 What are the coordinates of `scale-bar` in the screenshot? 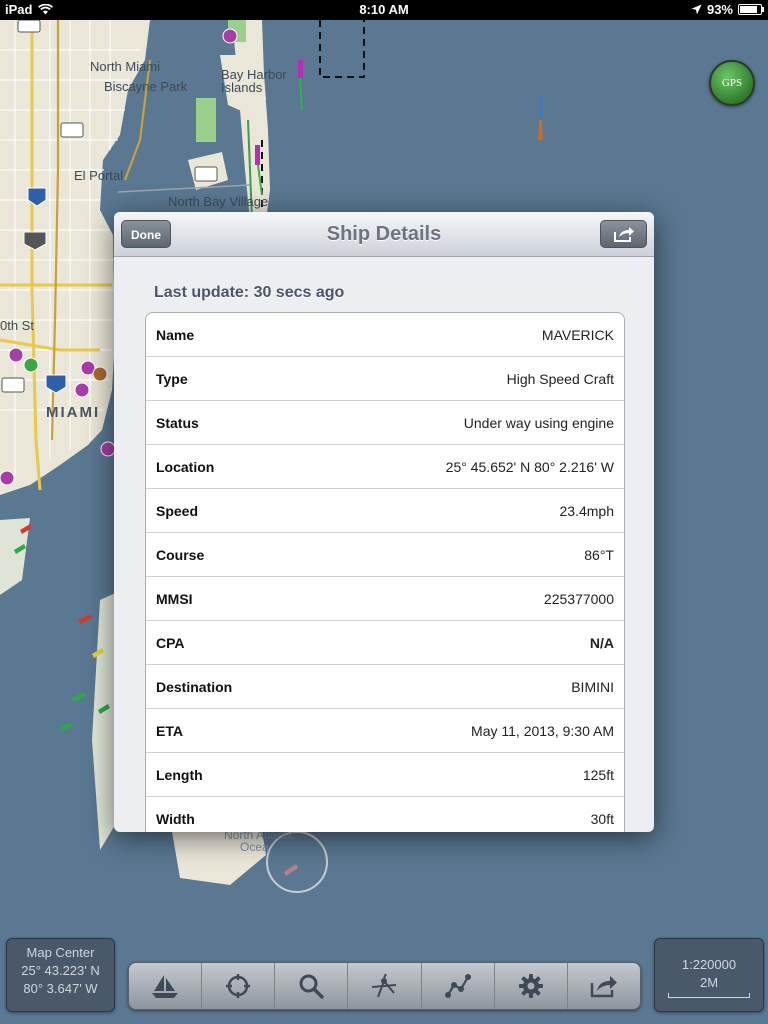 It's located at (709, 995).